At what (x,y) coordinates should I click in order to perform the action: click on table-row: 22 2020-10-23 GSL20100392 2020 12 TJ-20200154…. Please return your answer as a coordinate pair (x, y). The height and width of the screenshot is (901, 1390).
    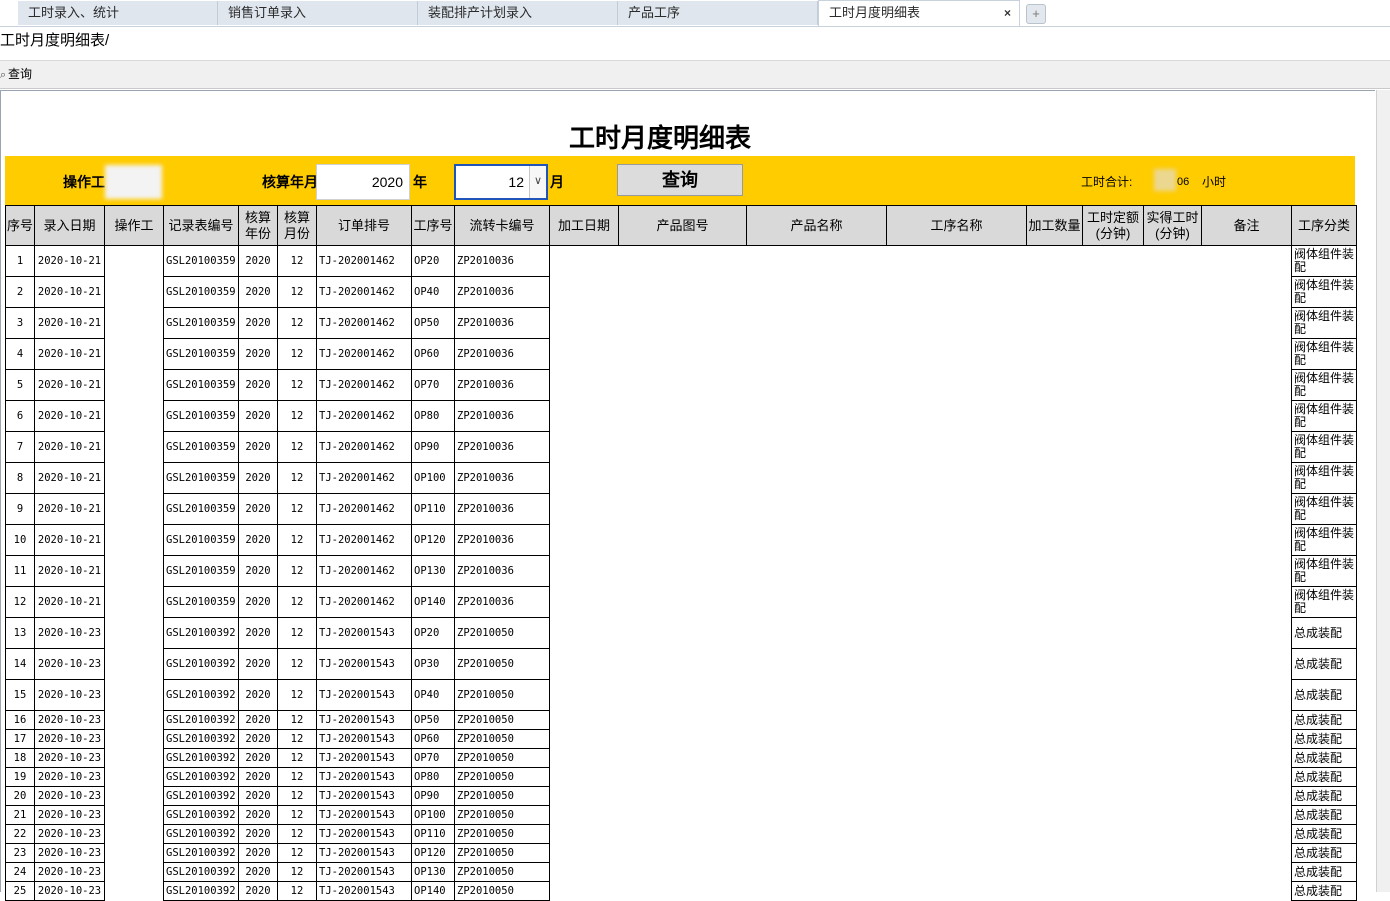
    Looking at the image, I should click on (681, 834).